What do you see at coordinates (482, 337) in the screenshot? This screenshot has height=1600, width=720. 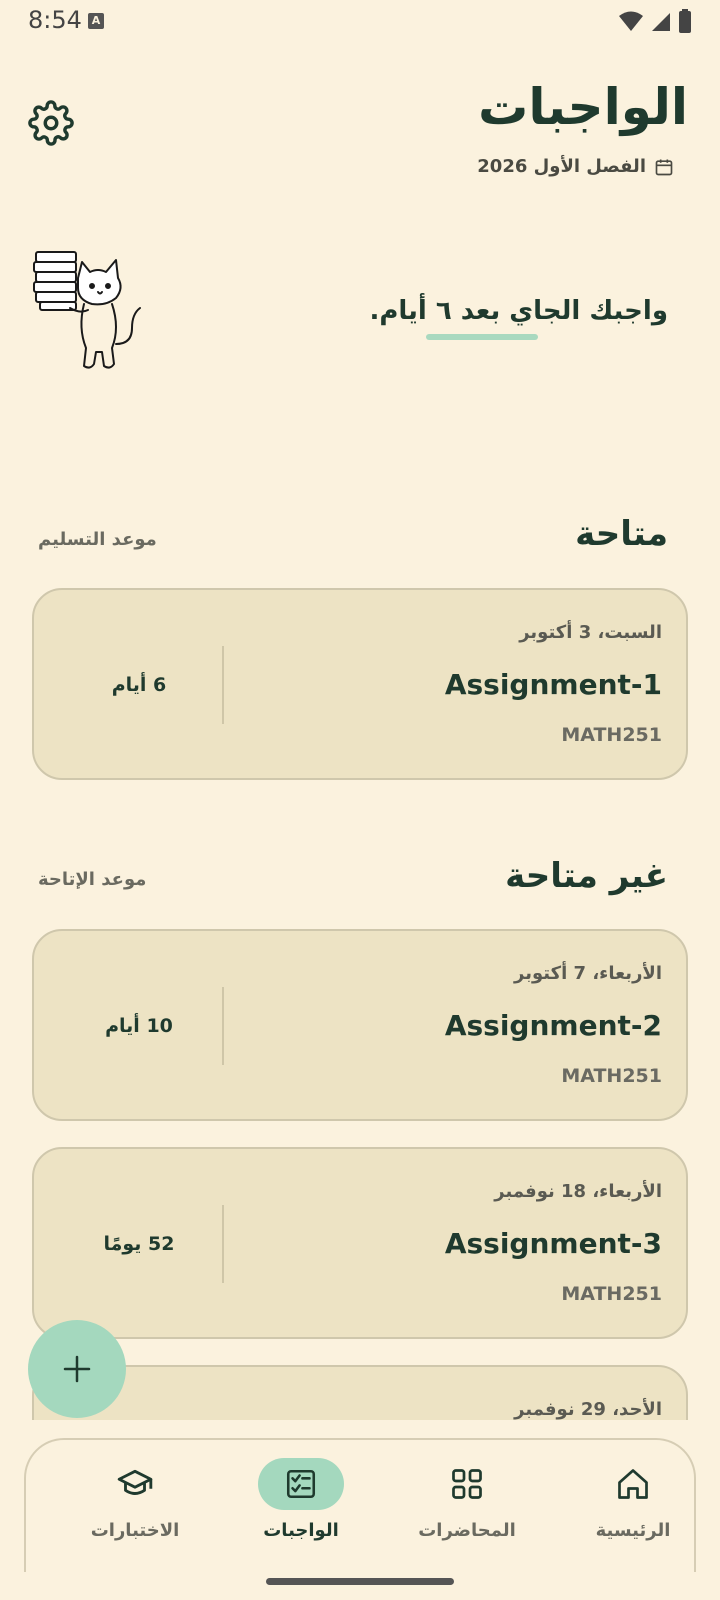 I see `highlight-underline` at bounding box center [482, 337].